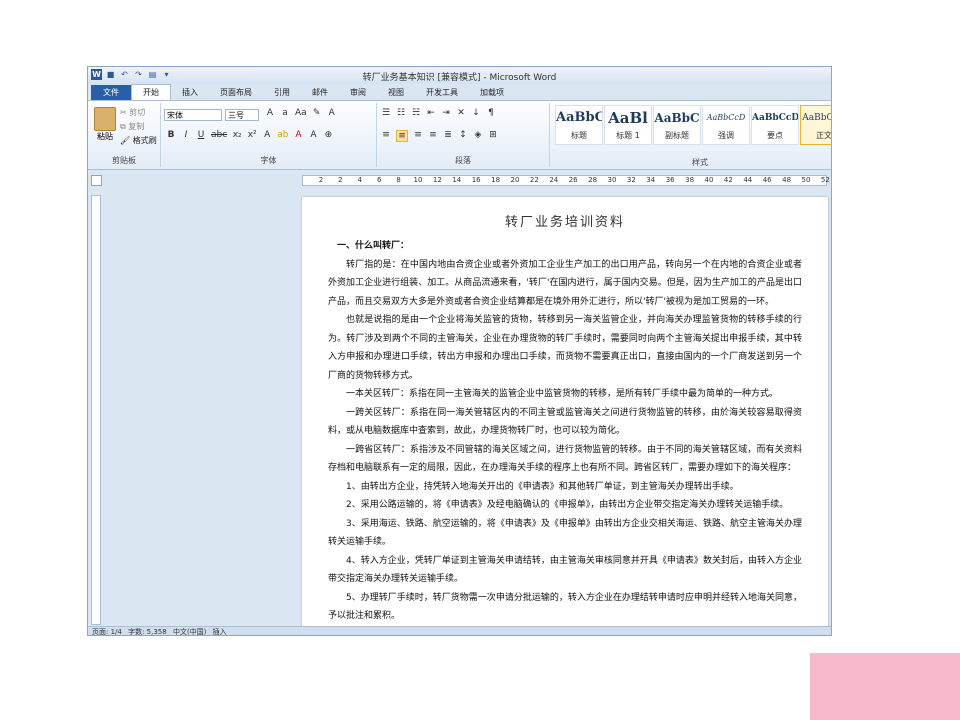 This screenshot has height=720, width=960. Describe the element at coordinates (237, 135) in the screenshot. I see `subscript-icon: x₂` at that location.